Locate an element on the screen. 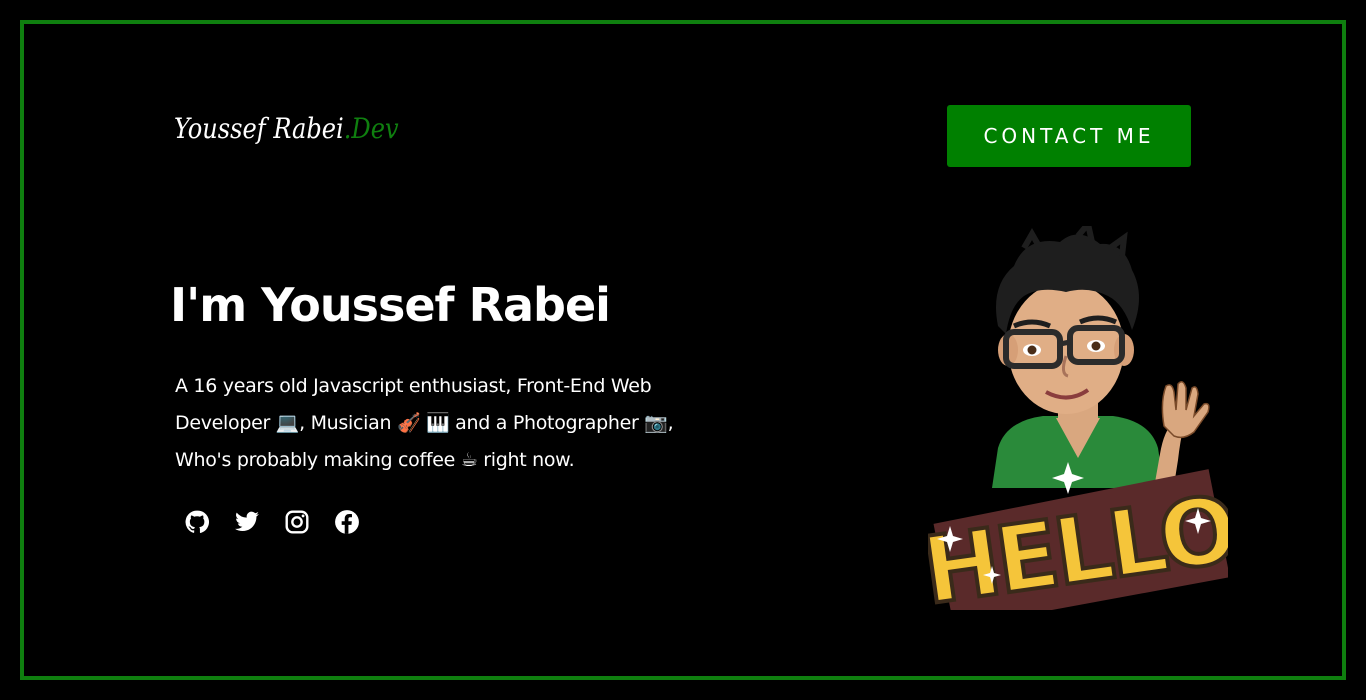 This screenshot has width=1366, height=700. instagram-icon is located at coordinates (297, 522).